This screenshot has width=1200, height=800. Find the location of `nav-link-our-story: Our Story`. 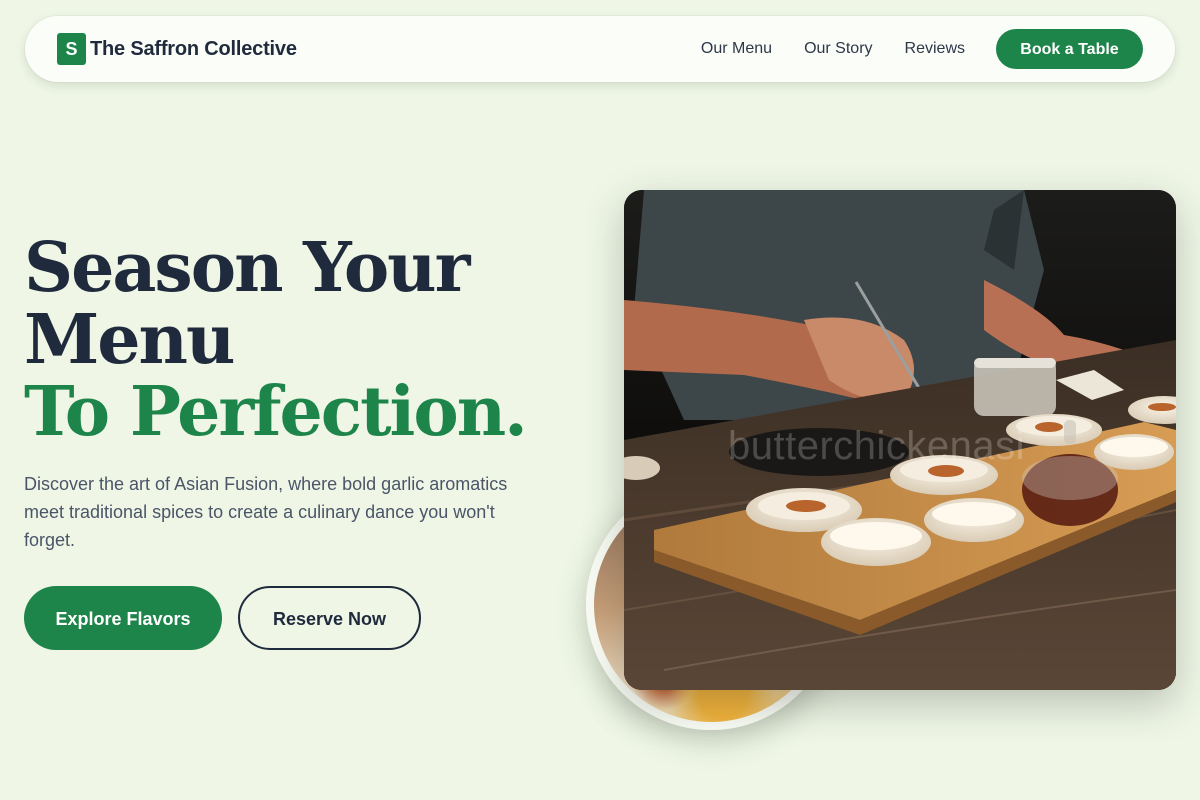

nav-link-our-story: Our Story is located at coordinates (838, 49).